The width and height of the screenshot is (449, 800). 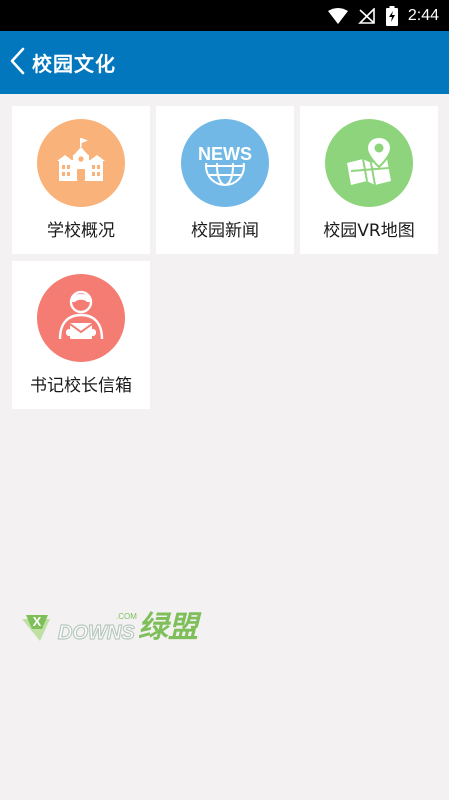 What do you see at coordinates (81, 386) in the screenshot?
I see `tile-label: 书记校长信箱` at bounding box center [81, 386].